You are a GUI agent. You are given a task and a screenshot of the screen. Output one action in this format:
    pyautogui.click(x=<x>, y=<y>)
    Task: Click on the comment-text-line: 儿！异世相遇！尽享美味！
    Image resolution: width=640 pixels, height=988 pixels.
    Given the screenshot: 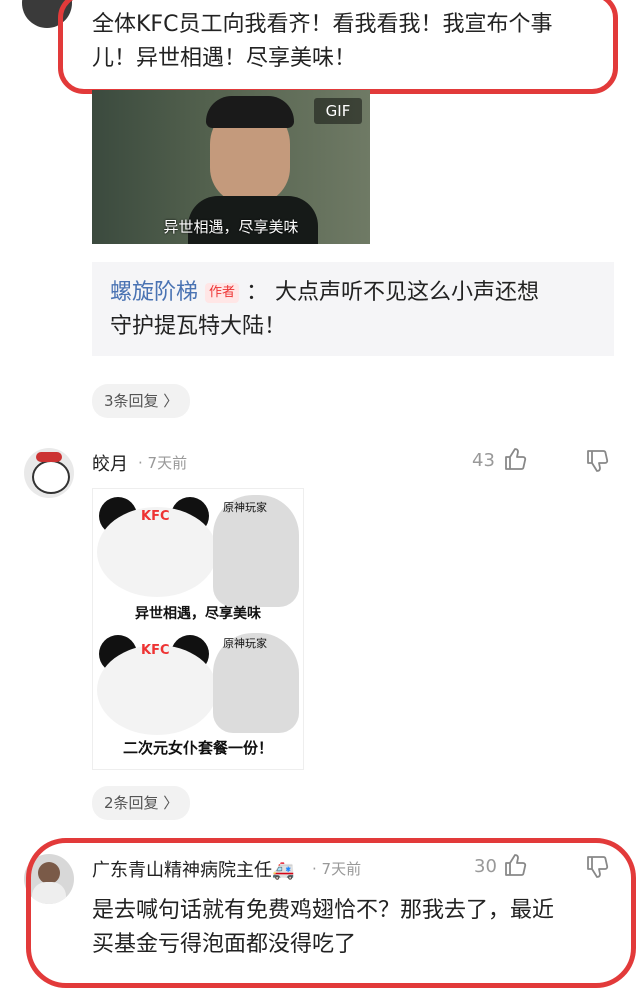 What is the action you would take?
    pyautogui.click(x=224, y=58)
    